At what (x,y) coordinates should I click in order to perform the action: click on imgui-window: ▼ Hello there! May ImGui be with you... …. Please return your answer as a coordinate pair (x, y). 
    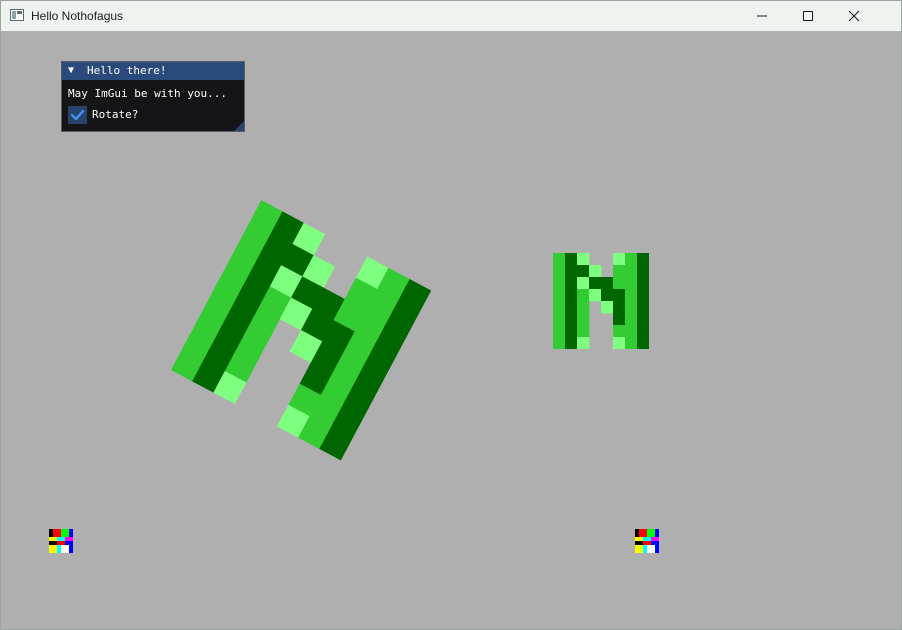
    Looking at the image, I should click on (153, 96).